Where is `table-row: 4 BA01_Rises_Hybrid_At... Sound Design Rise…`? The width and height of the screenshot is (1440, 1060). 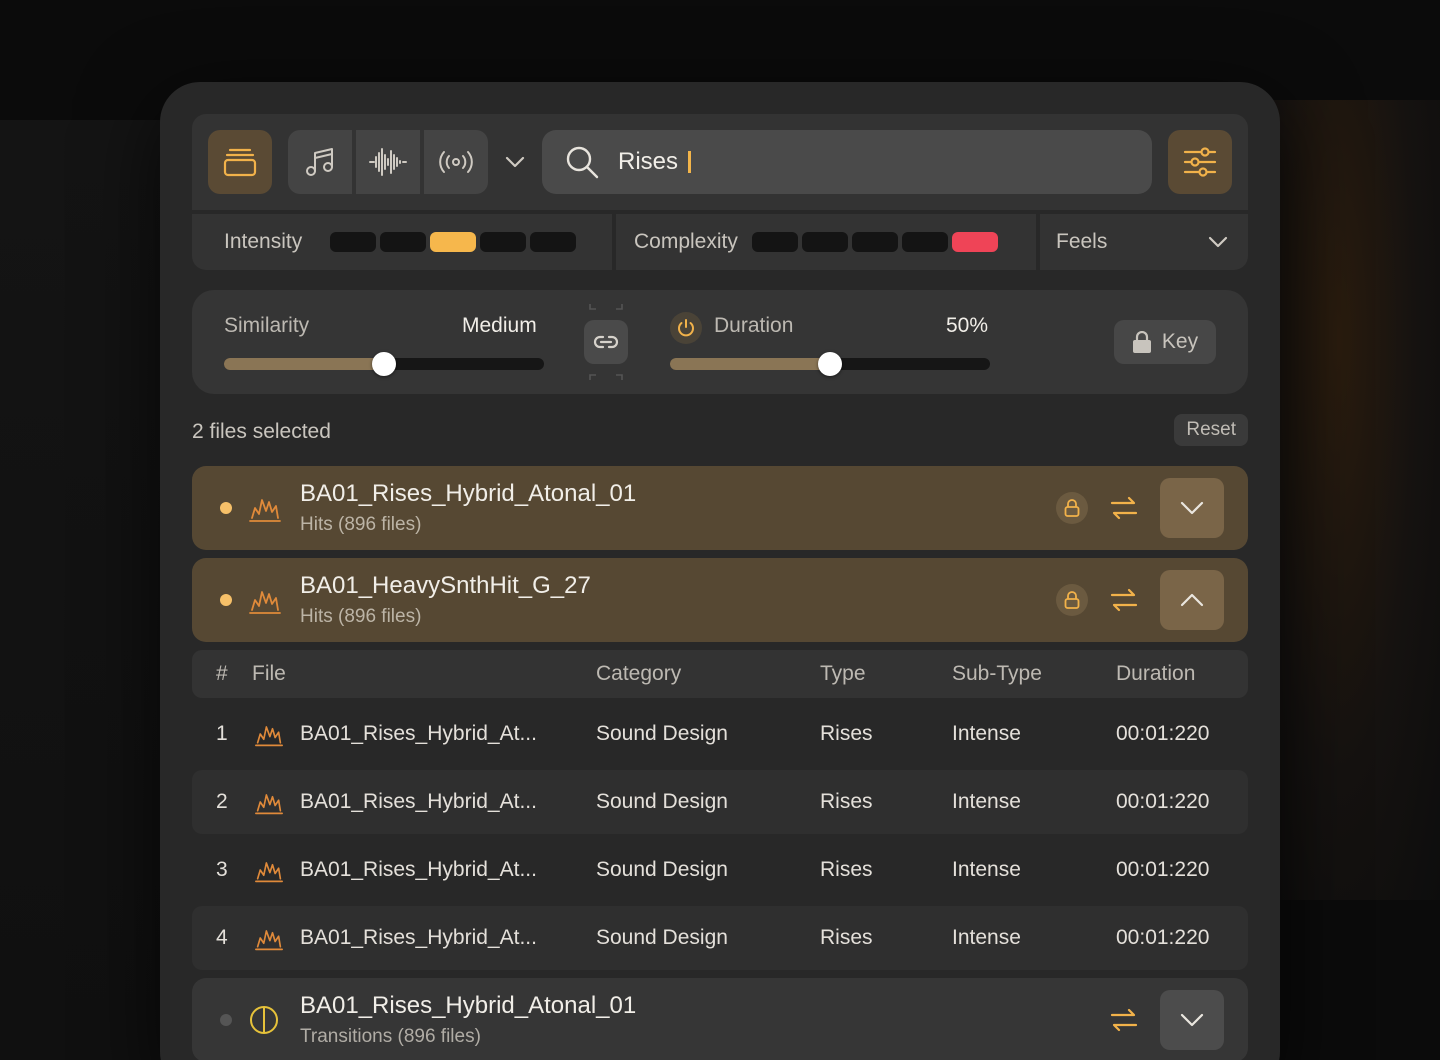
table-row: 4 BA01_Rises_Hybrid_At... Sound Design Rise… is located at coordinates (720, 938).